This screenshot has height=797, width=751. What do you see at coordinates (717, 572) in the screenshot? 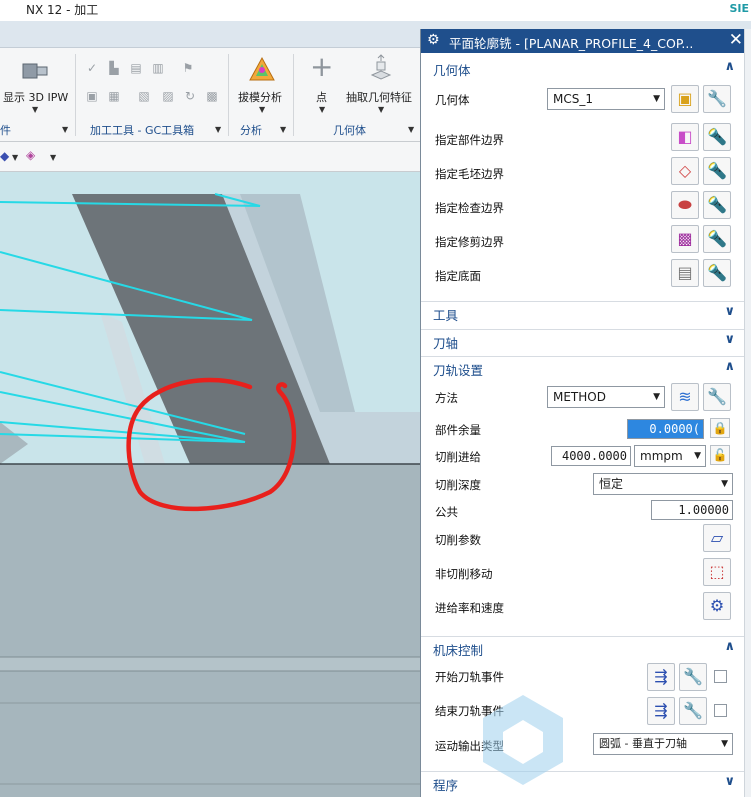
I see `noncut-moves-button: ⬚` at bounding box center [717, 572].